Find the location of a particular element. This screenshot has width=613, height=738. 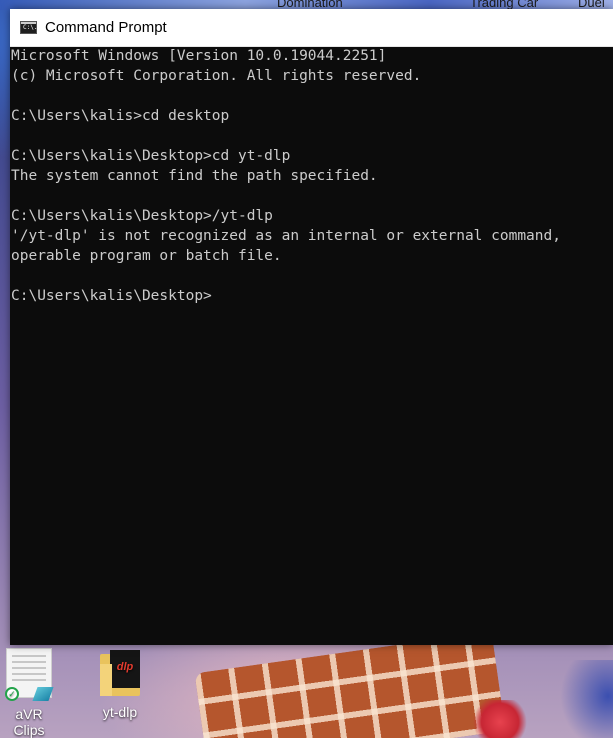

wallpaper-hair is located at coordinates (586, 699).